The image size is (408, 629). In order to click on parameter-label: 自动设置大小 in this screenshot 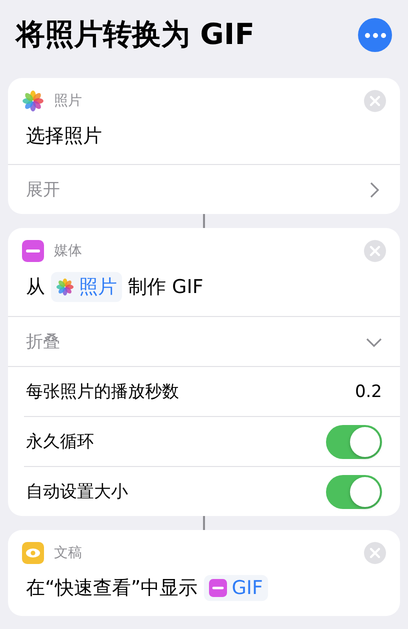, I will do `click(77, 492)`.